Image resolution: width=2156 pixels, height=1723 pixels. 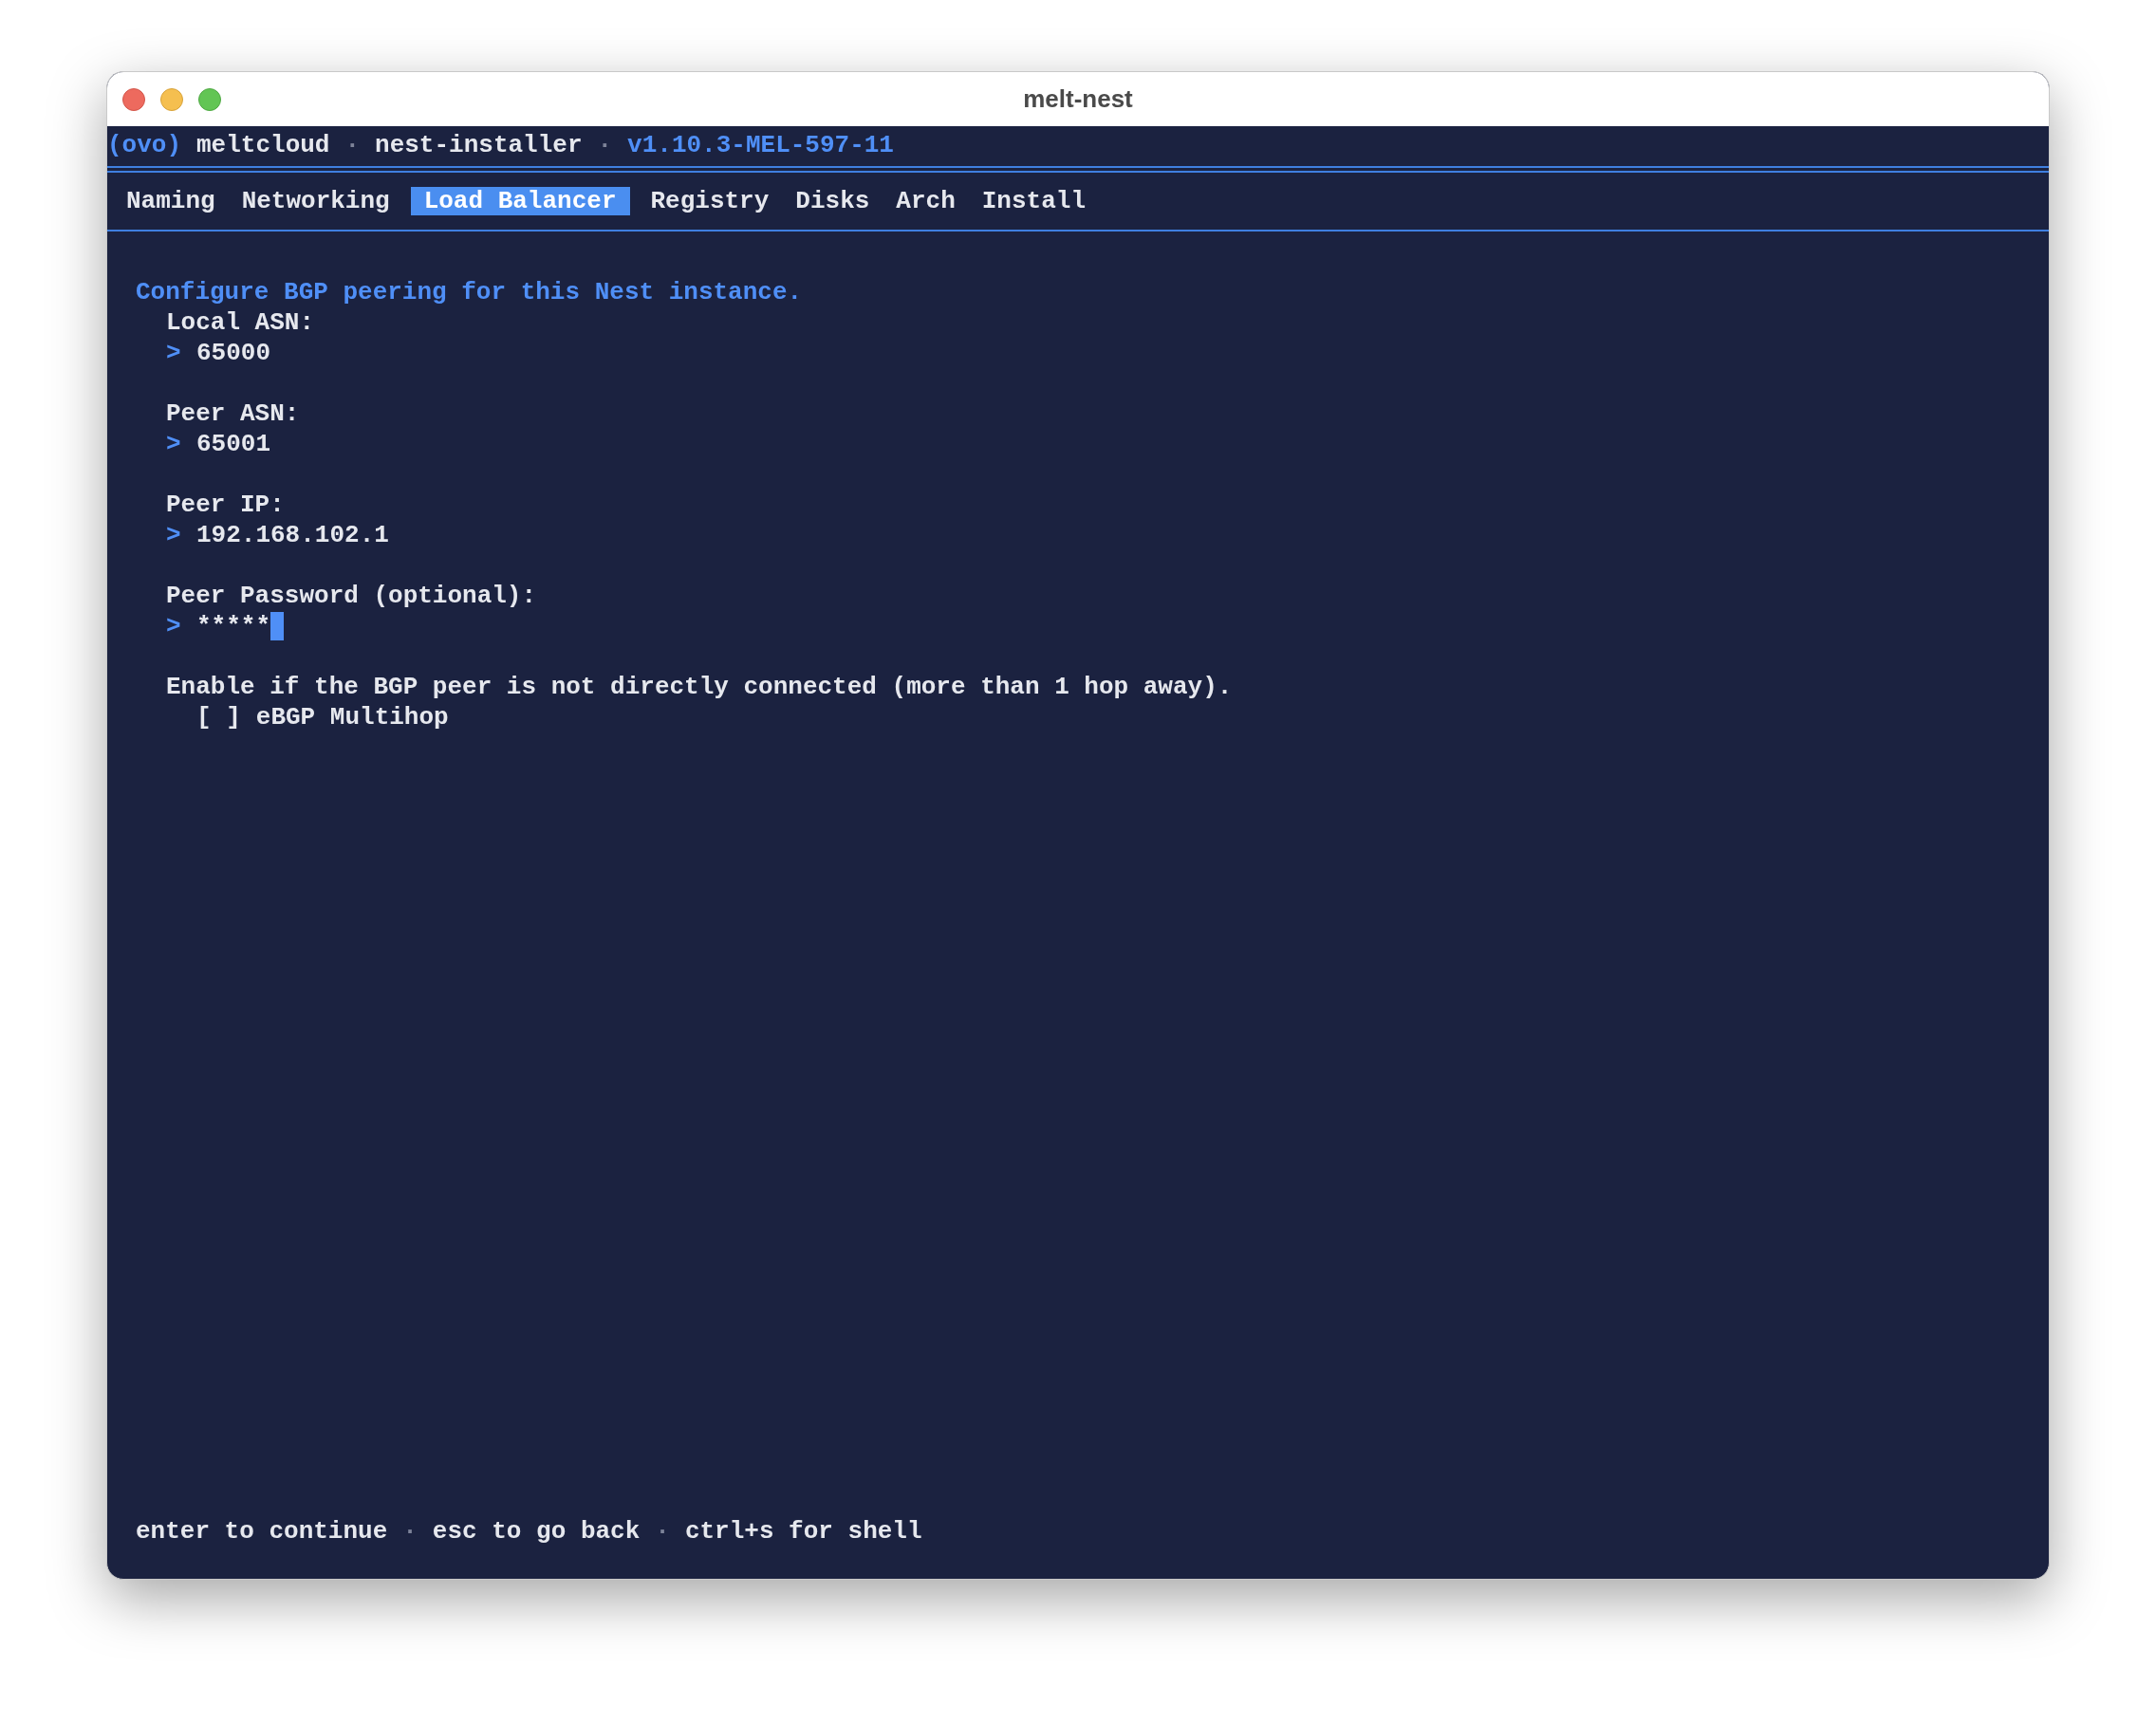 I want to click on input-field: > 65001, so click(x=218, y=444).